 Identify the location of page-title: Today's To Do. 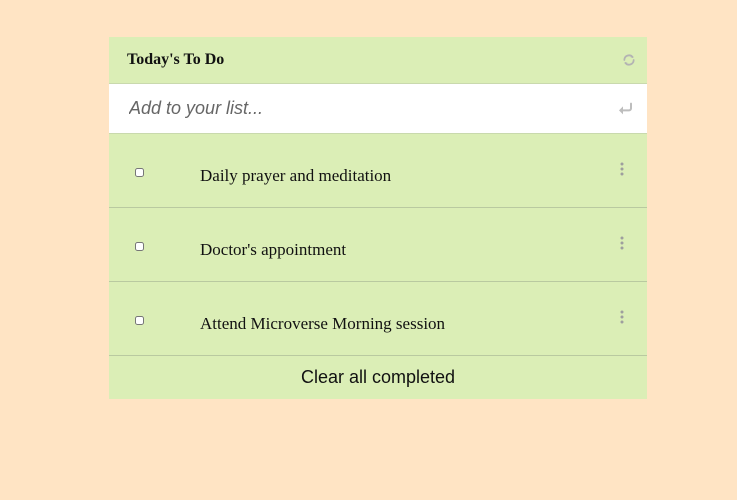
(176, 59).